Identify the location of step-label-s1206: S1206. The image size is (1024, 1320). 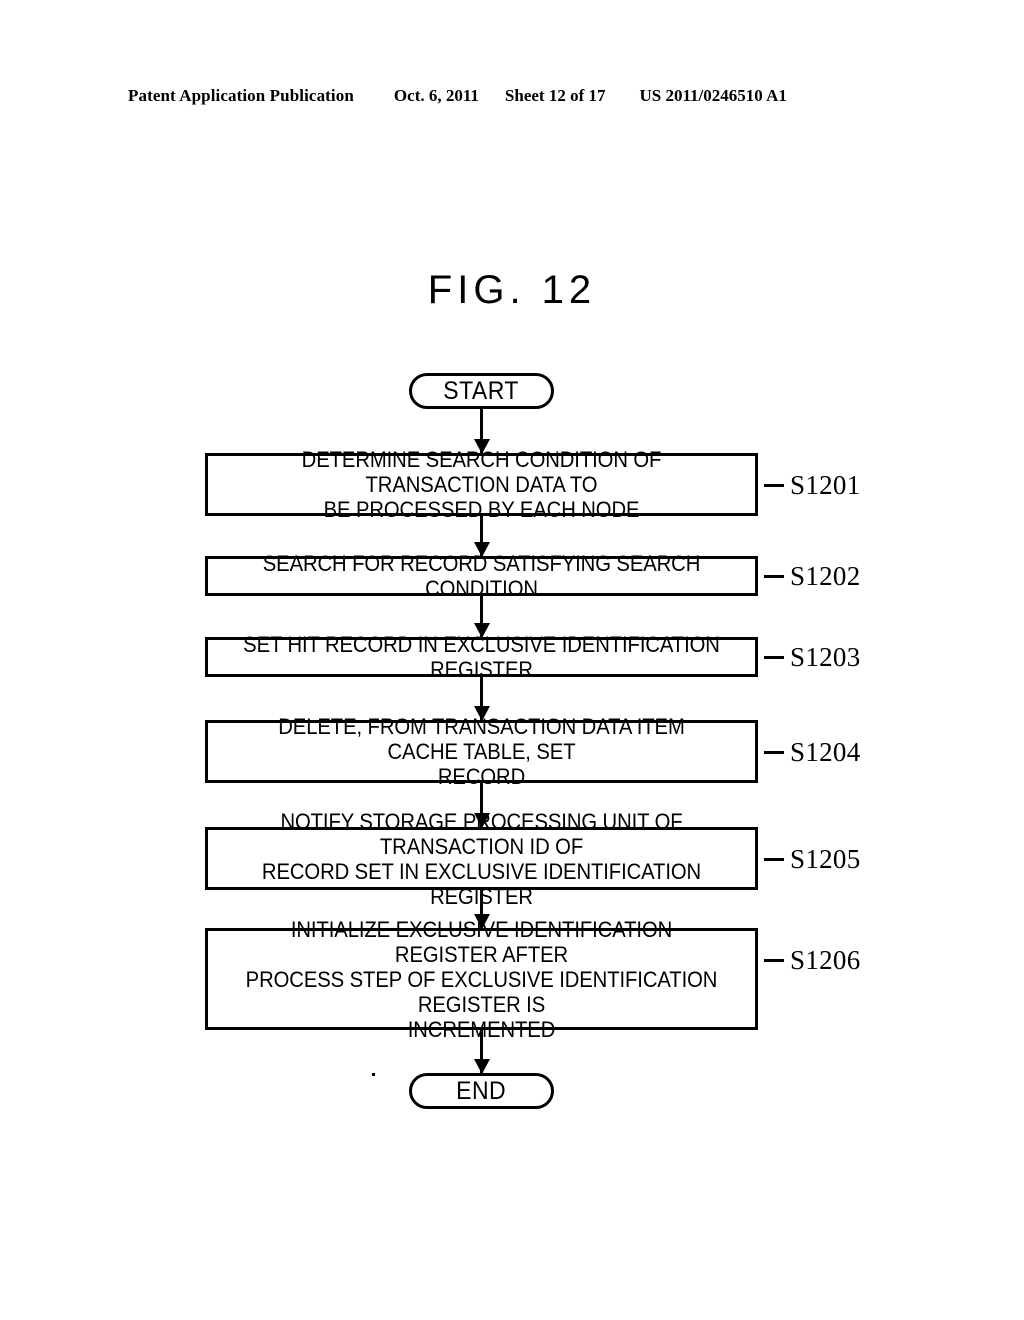
(812, 960).